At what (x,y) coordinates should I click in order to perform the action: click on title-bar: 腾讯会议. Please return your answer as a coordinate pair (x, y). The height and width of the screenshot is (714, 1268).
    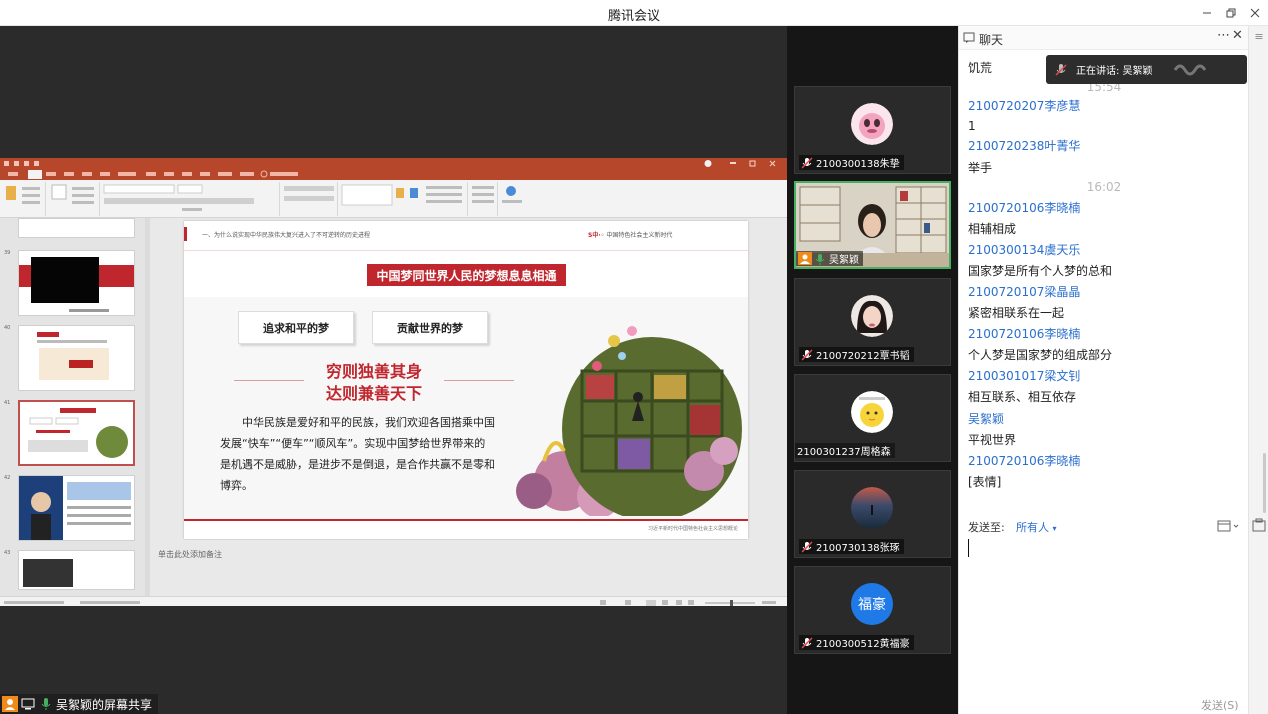
    Looking at the image, I should click on (634, 13).